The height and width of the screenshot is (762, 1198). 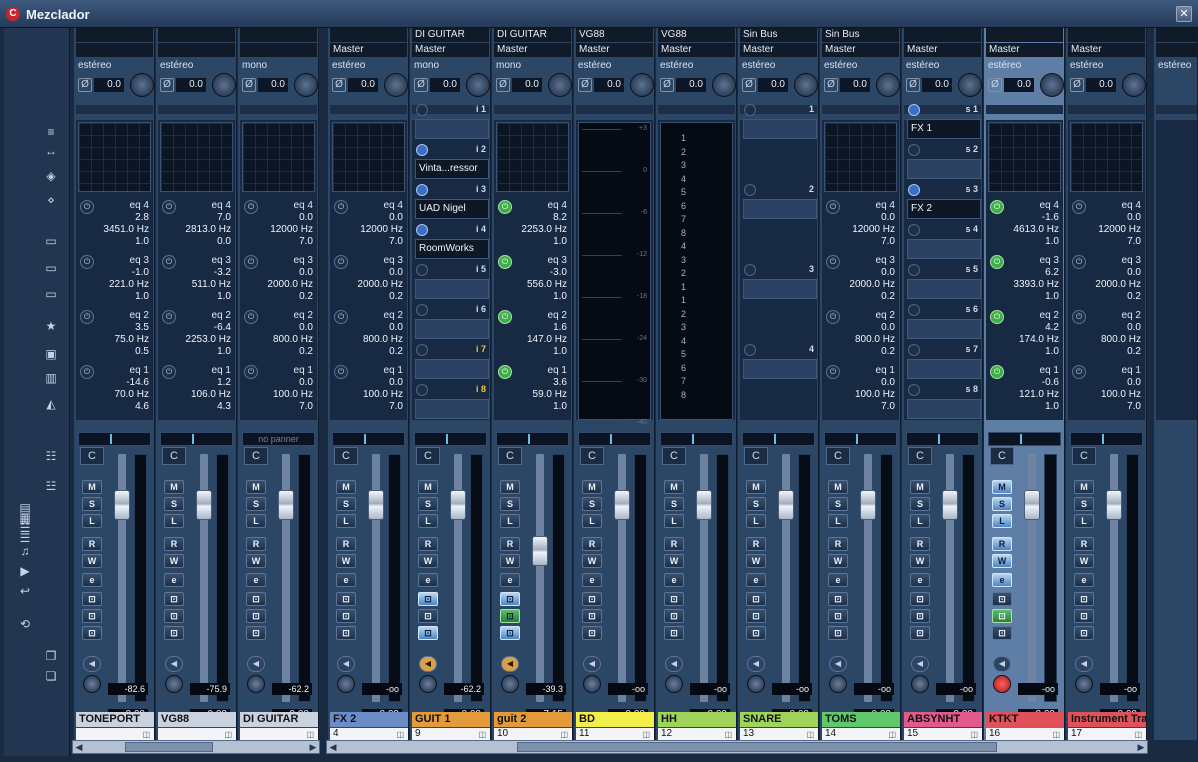 What do you see at coordinates (749, 85) in the screenshot?
I see `phase-invert-button: Ø` at bounding box center [749, 85].